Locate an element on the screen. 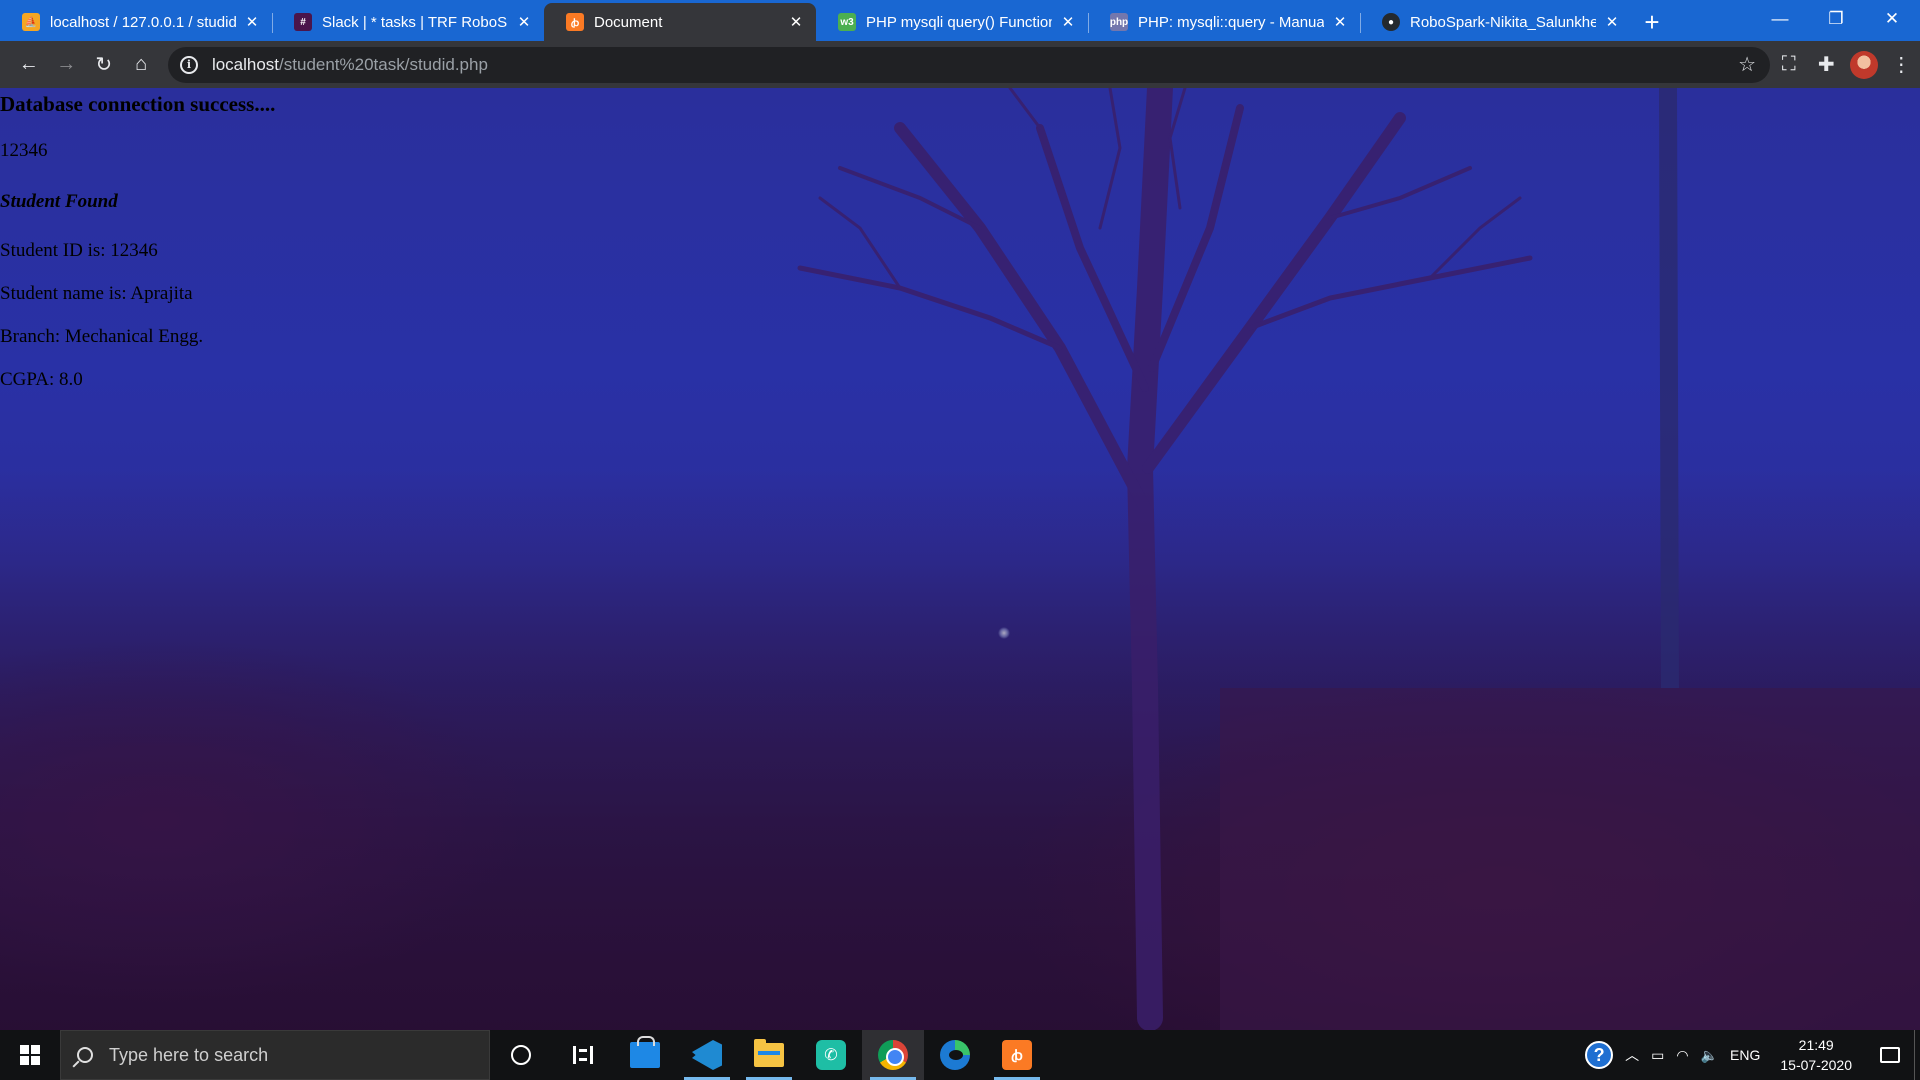 This screenshot has width=1920, height=1080. new-tab-button: + is located at coordinates (1652, 22).